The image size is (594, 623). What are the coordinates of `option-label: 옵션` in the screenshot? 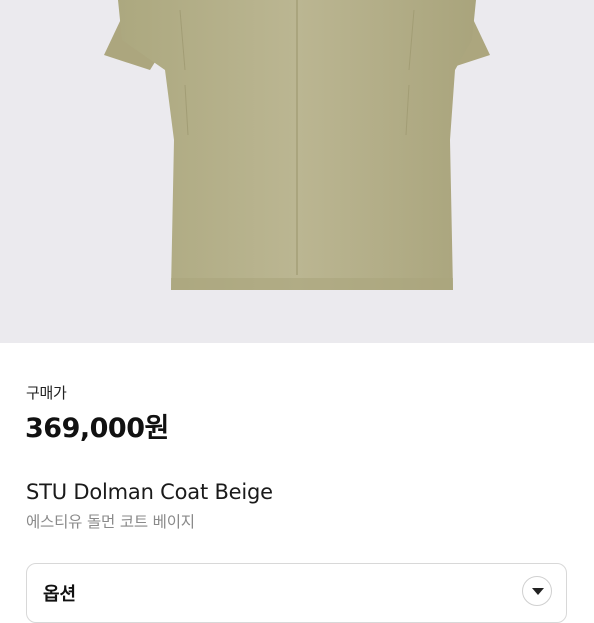 It's located at (60, 594).